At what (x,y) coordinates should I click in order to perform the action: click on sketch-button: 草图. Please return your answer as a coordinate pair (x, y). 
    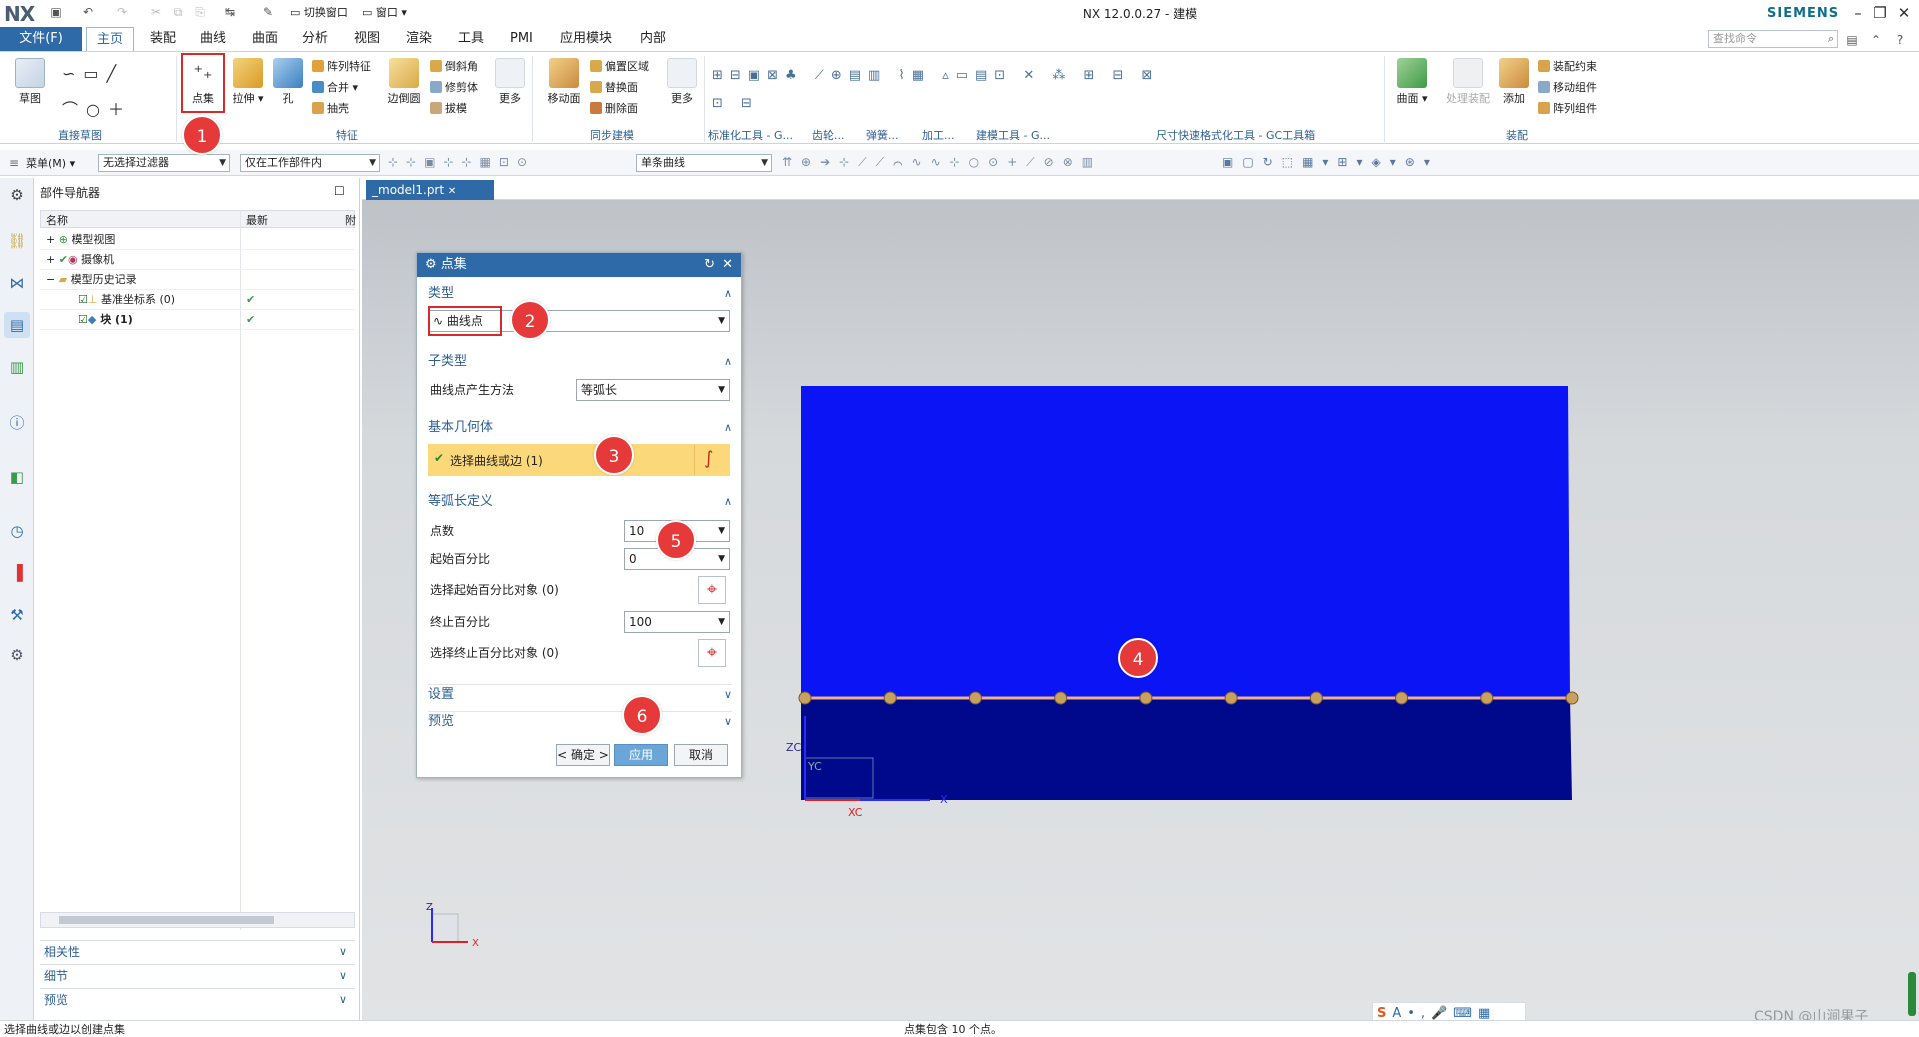
    Looking at the image, I should click on (30, 82).